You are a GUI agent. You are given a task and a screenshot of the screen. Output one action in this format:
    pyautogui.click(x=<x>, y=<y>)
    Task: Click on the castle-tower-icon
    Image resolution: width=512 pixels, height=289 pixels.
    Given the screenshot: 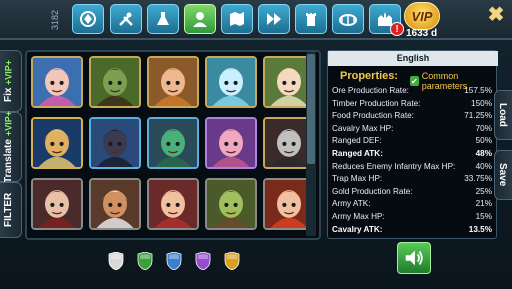 What is the action you would take?
    pyautogui.click(x=311, y=19)
    